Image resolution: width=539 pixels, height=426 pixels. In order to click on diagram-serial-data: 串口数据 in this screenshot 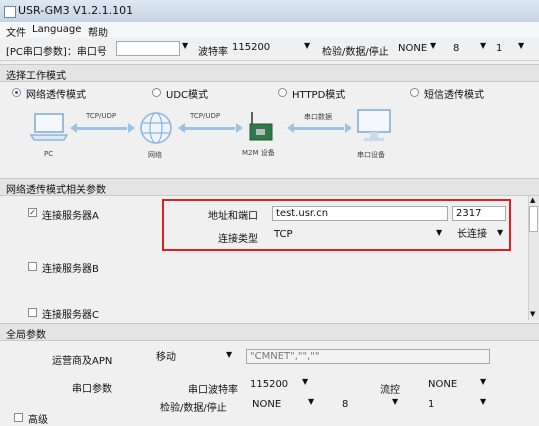, I will do `click(318, 117)`.